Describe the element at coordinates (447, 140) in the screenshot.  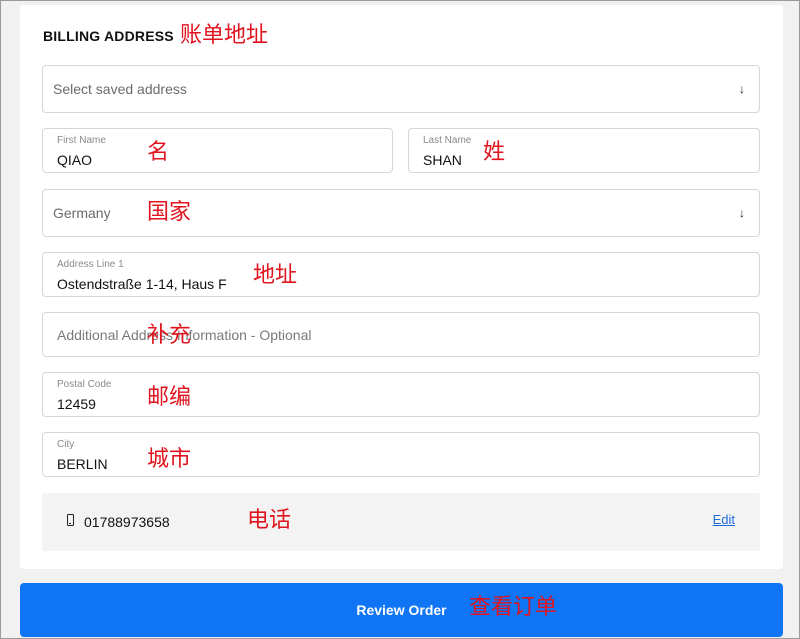
I see `last-name-label: Last Name` at that location.